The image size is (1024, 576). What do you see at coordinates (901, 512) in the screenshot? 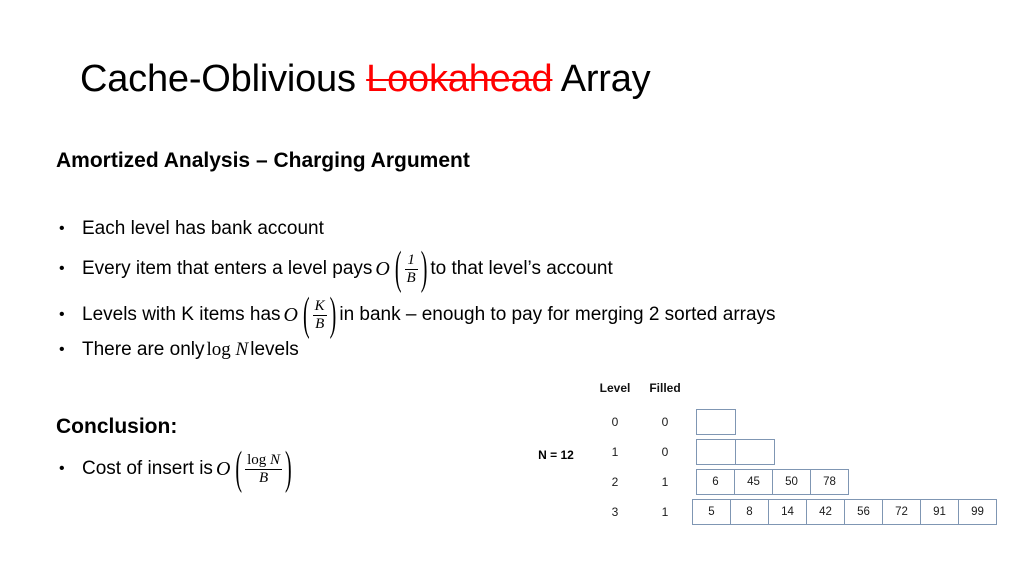
I see `array-slot: 72` at bounding box center [901, 512].